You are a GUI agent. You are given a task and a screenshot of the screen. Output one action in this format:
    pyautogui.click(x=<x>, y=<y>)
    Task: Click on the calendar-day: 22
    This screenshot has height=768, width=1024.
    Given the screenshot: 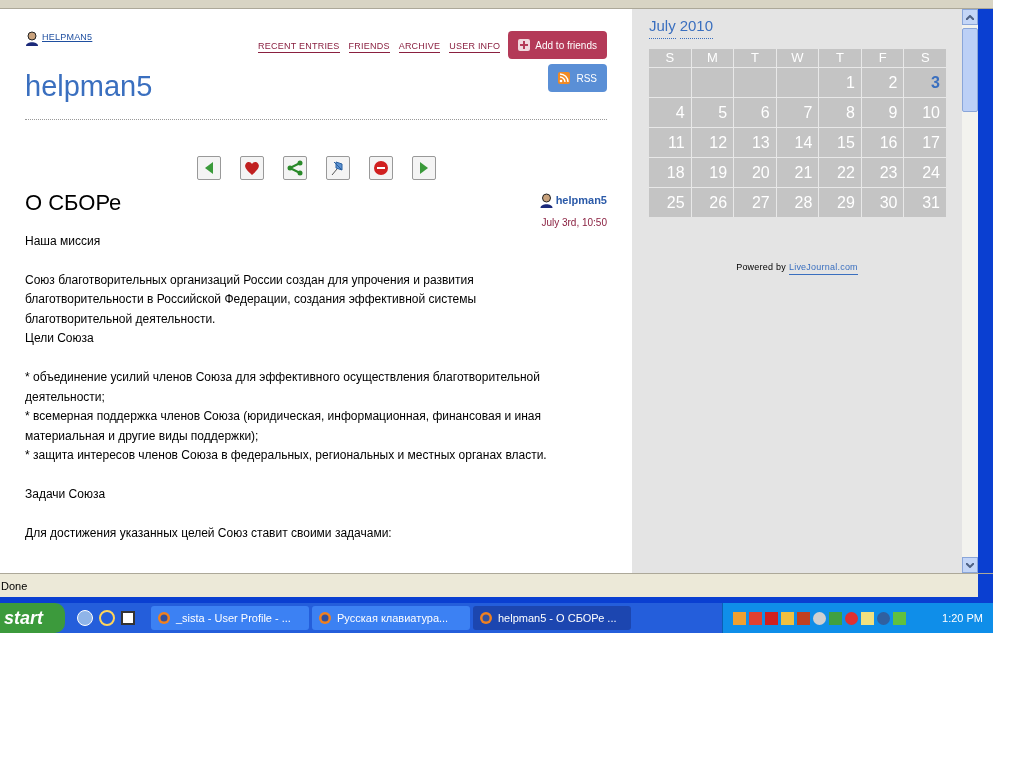 What is the action you would take?
    pyautogui.click(x=840, y=172)
    